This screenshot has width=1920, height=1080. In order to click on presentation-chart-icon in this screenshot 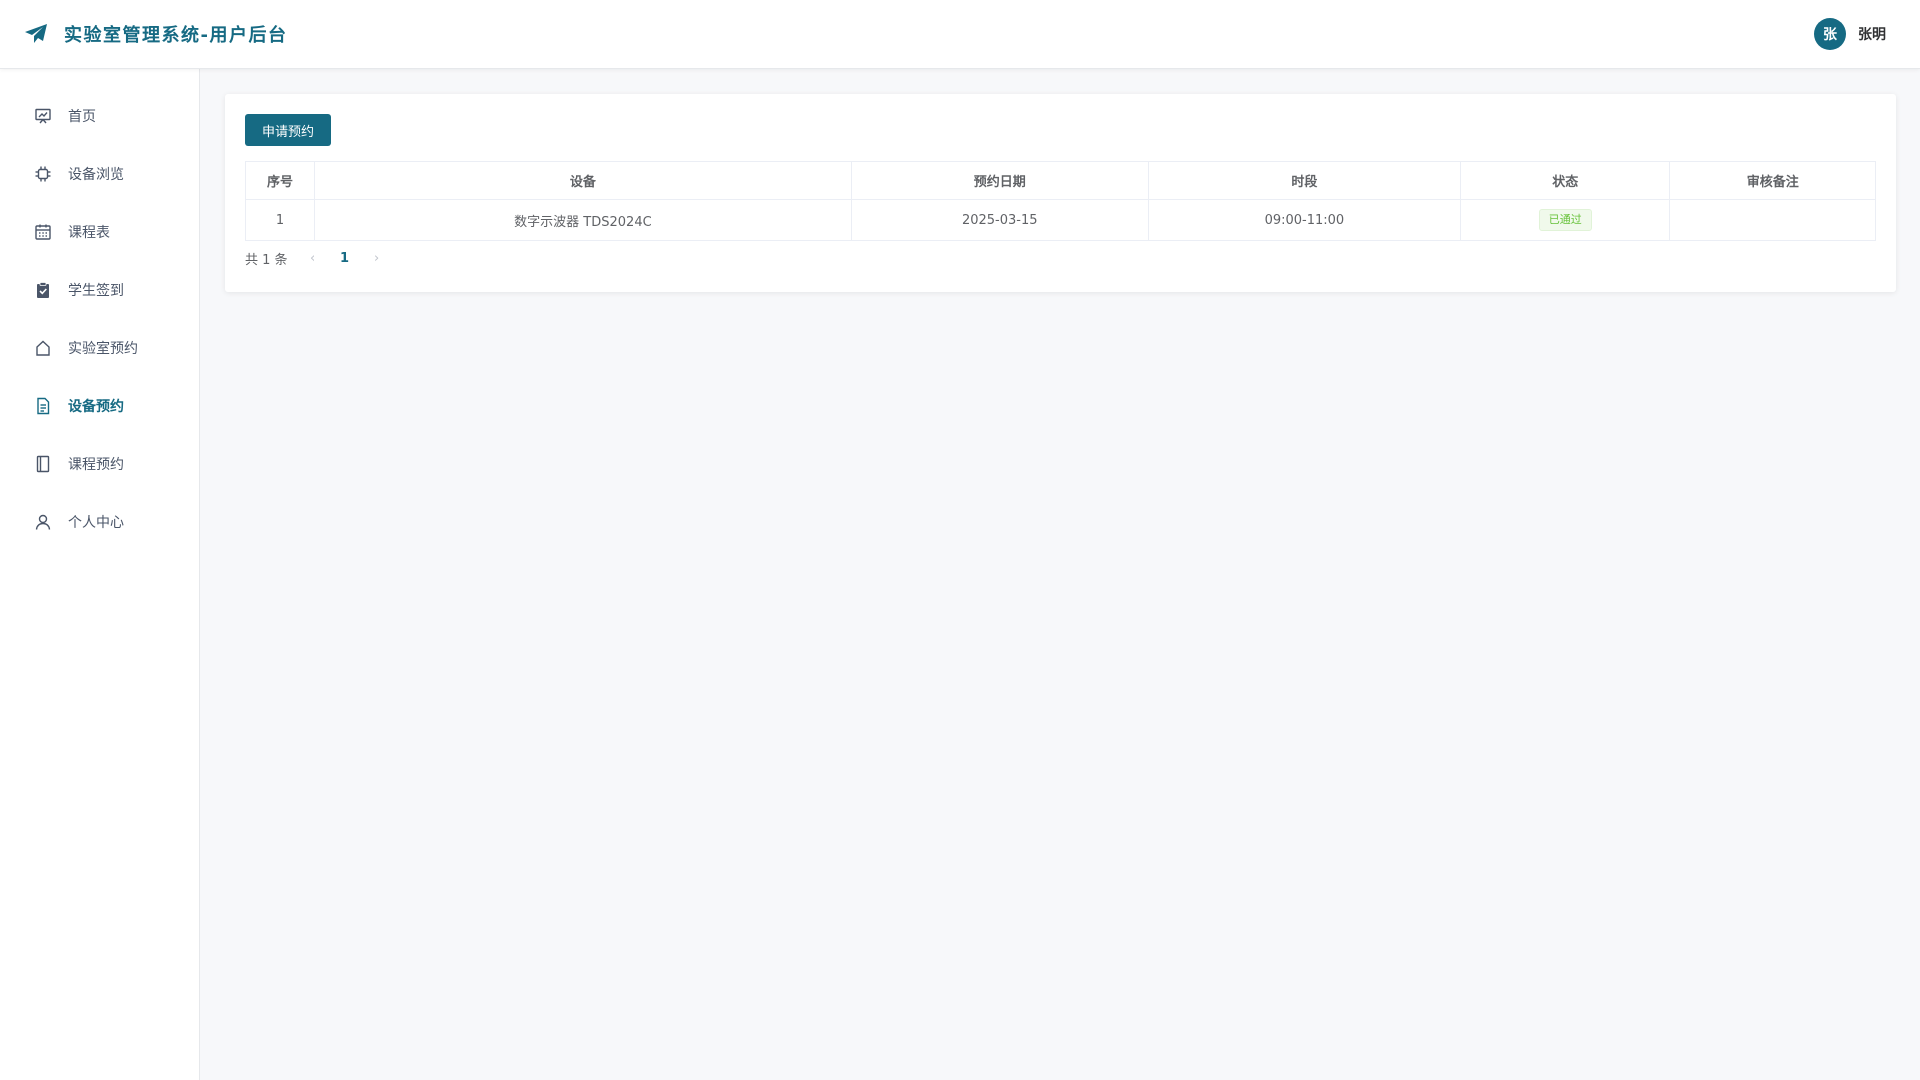, I will do `click(43, 116)`.